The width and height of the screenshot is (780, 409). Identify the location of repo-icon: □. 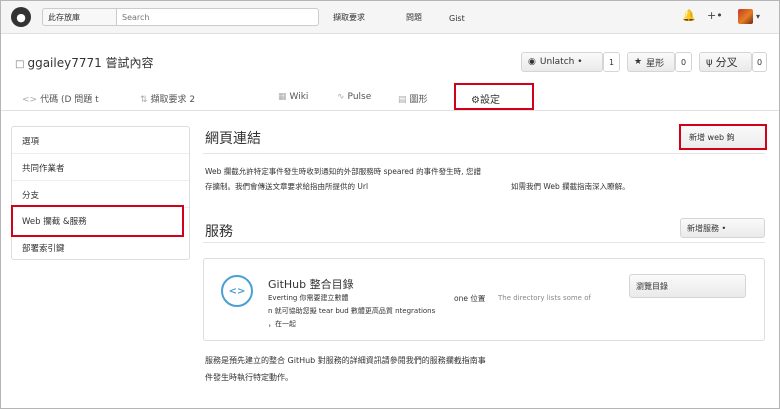
(20, 64).